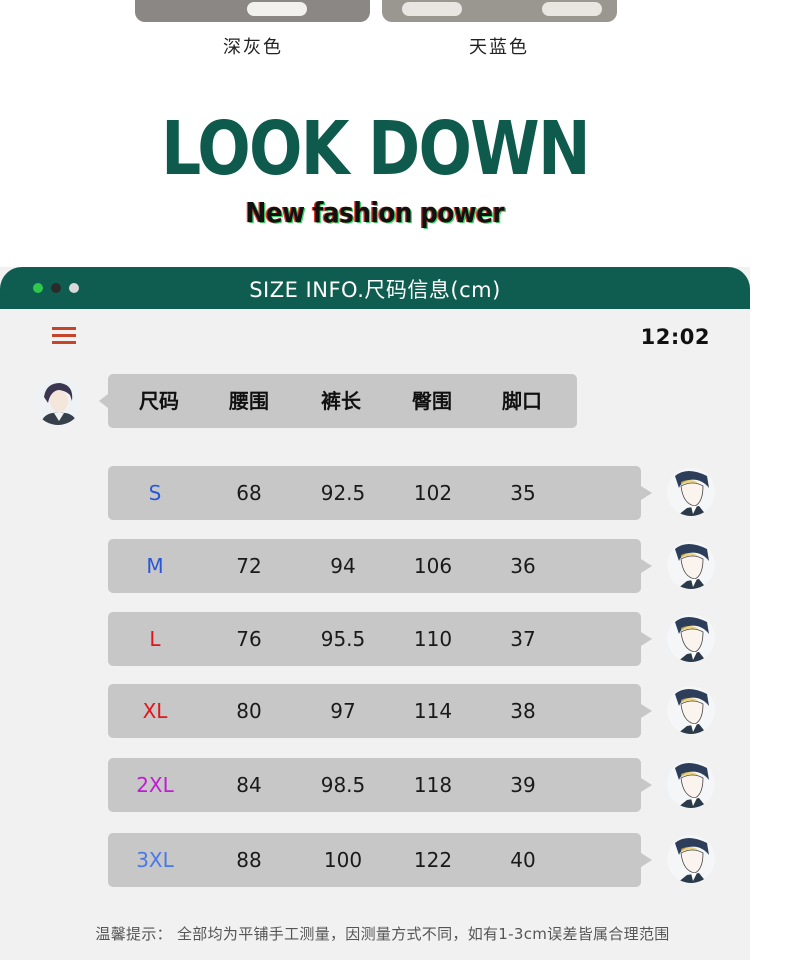 Image resolution: width=790 pixels, height=960 pixels. I want to click on tagline: New fashion power, so click(375, 212).